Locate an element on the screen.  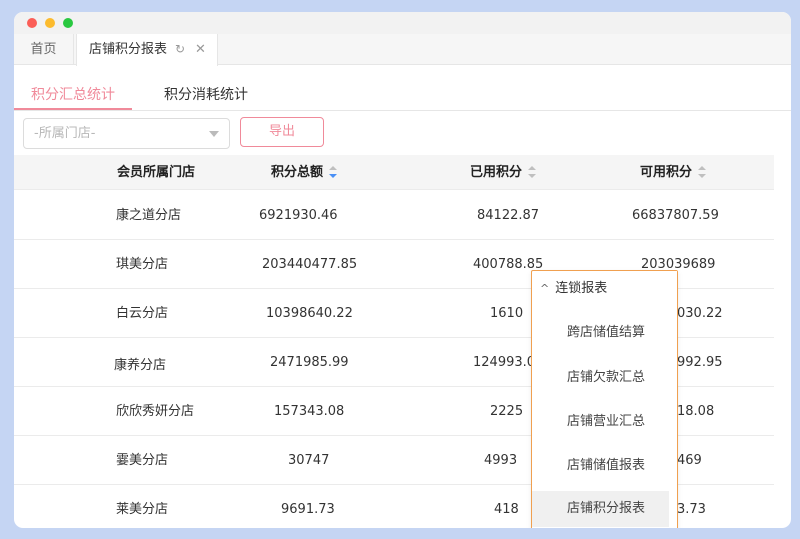
cell-total: 10398640.22 is located at coordinates (309, 313).